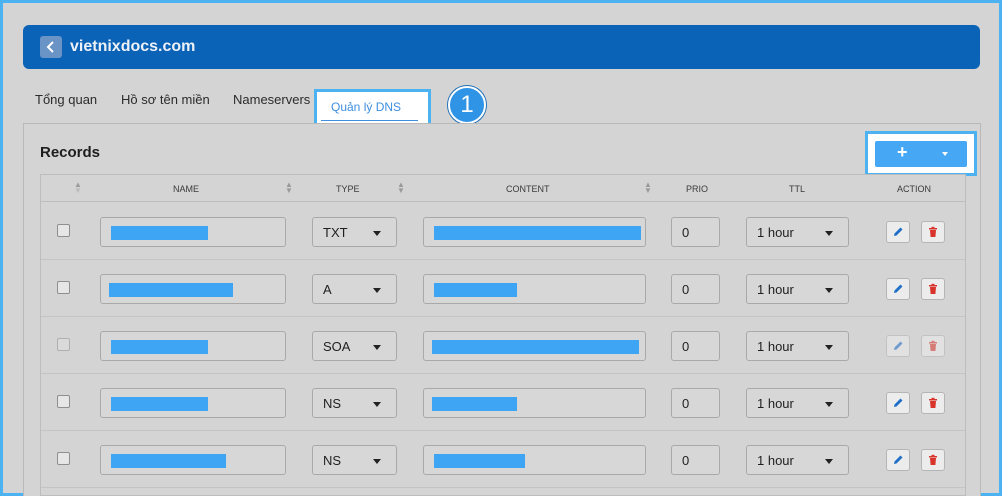  I want to click on column-name: NAME, so click(186, 189).